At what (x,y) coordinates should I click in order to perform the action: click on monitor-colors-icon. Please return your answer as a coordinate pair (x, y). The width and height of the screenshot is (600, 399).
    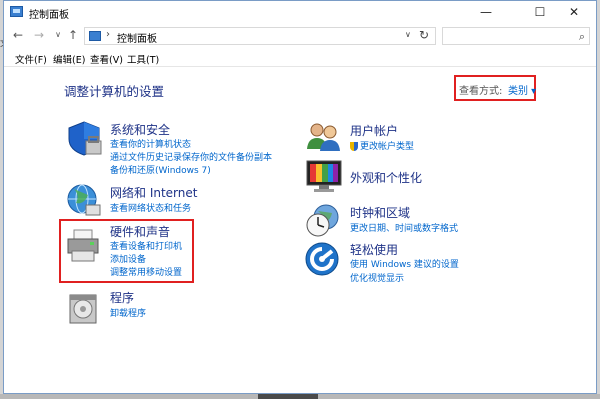
    Looking at the image, I should click on (324, 176).